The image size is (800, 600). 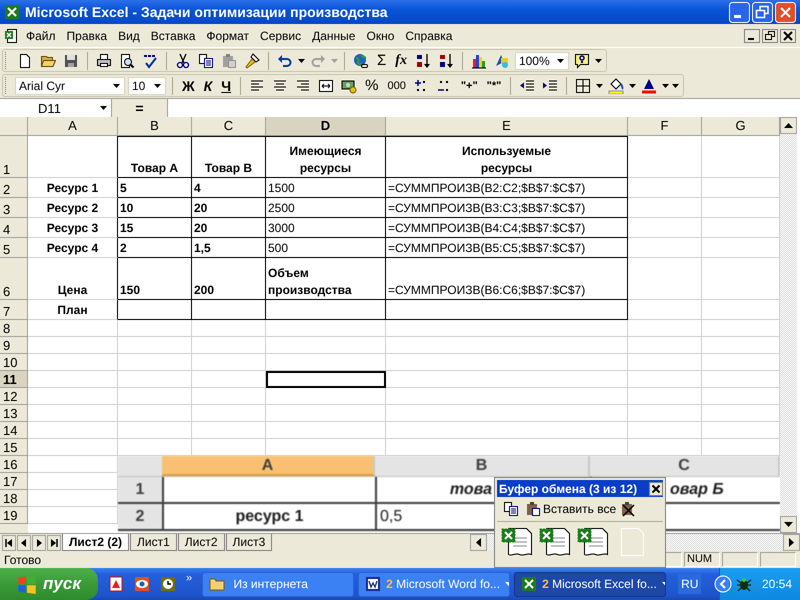 What do you see at coordinates (226, 86) in the screenshot?
I see `underline-button: Ч` at bounding box center [226, 86].